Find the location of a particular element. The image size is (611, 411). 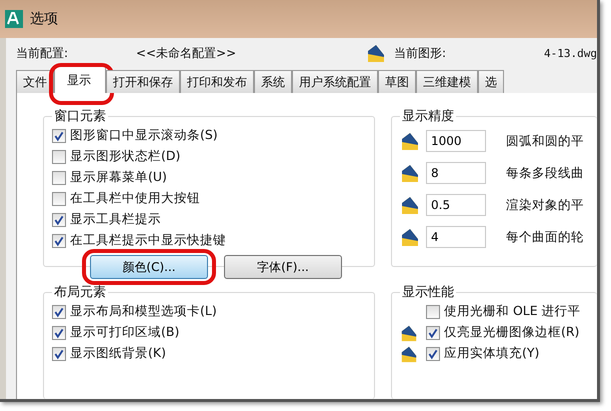

tab: 文件 is located at coordinates (35, 81).